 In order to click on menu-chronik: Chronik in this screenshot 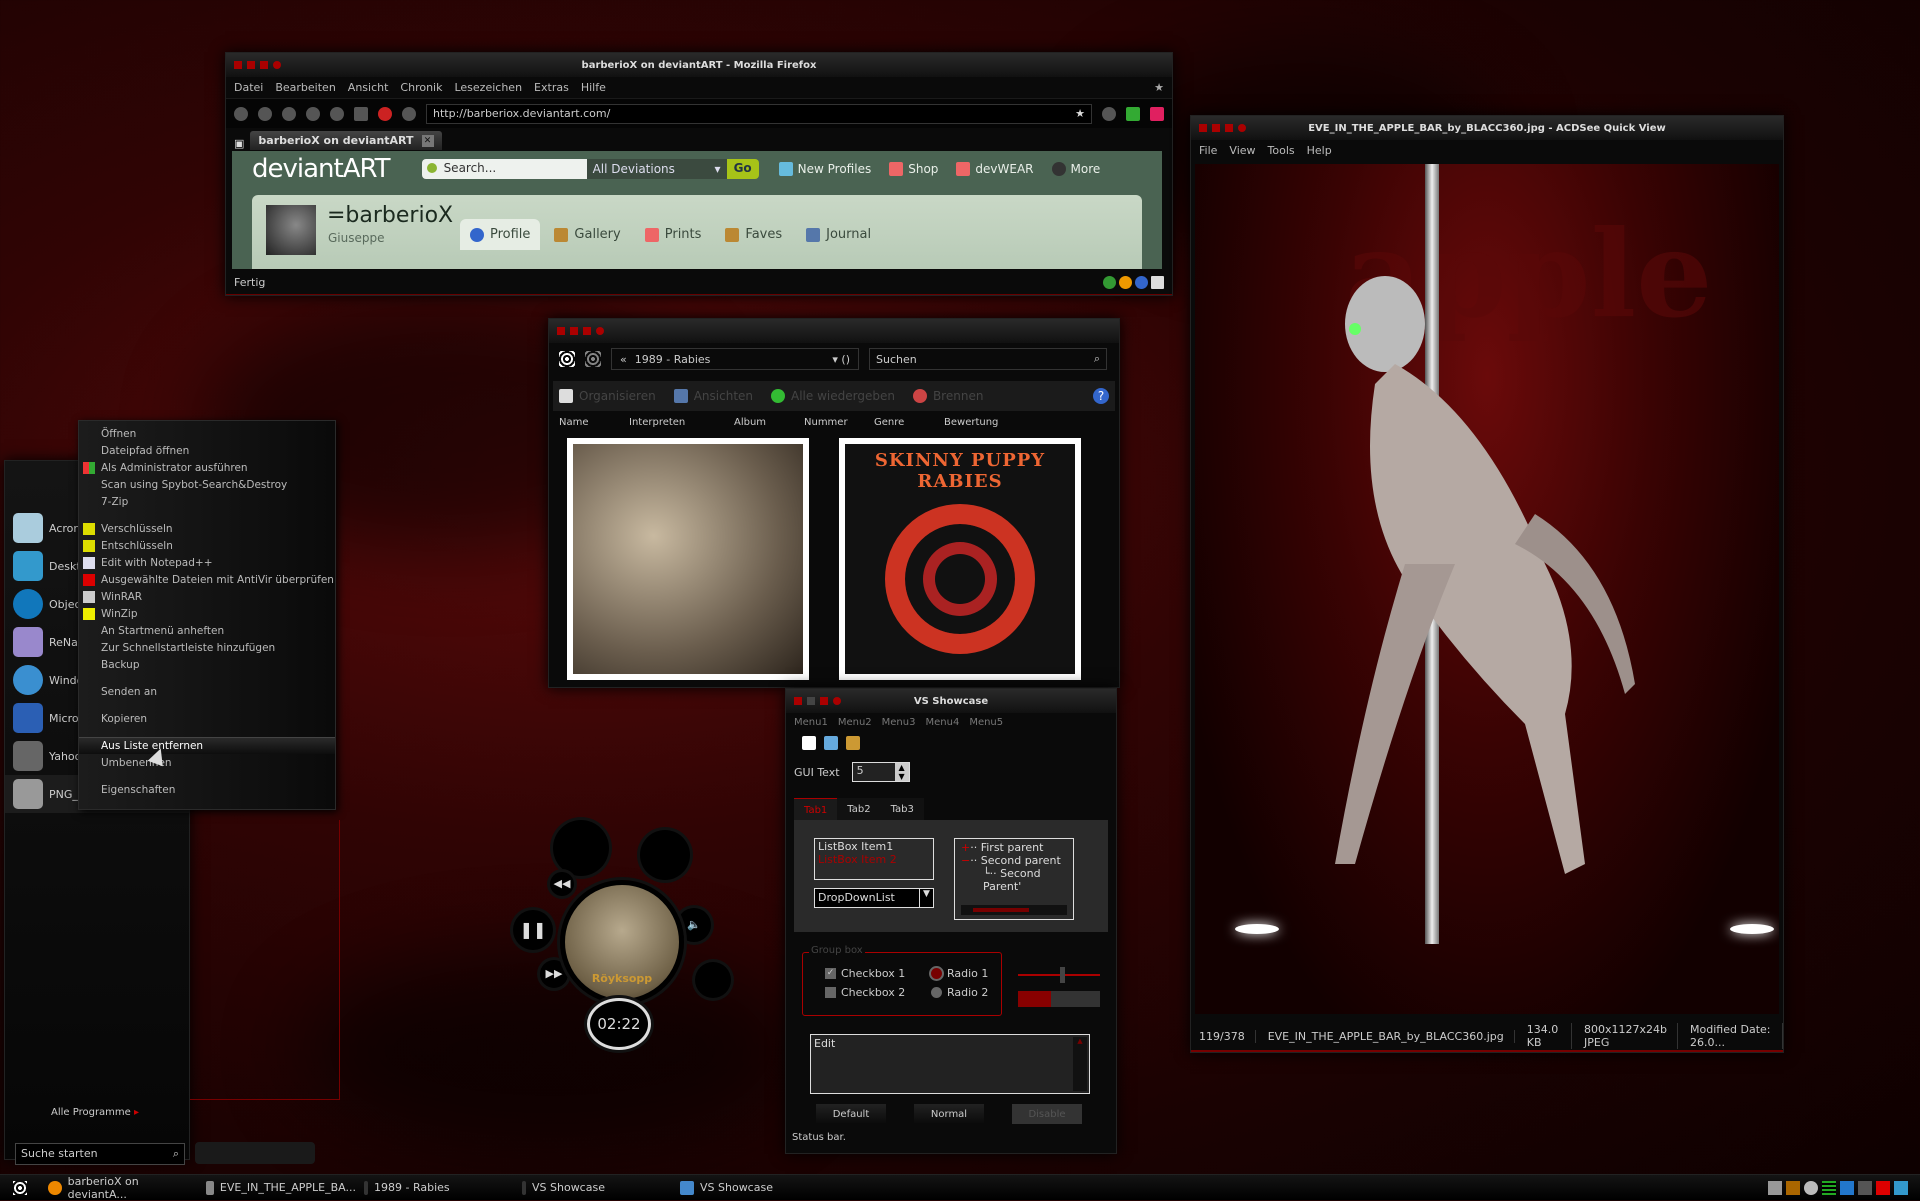, I will do `click(421, 87)`.